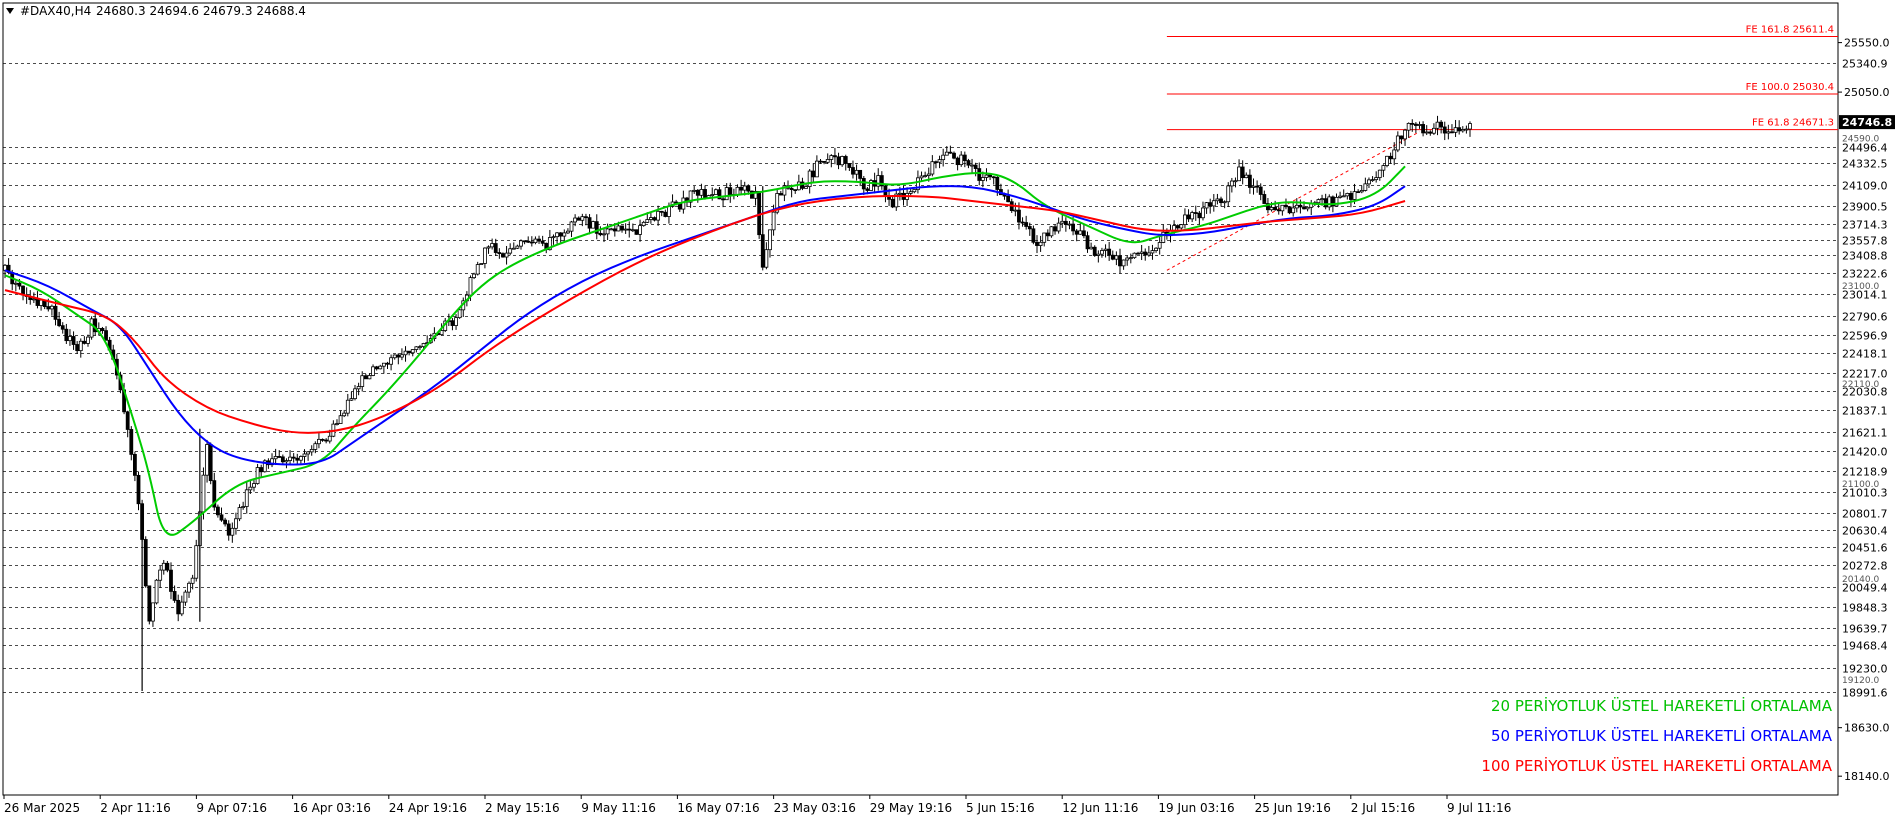 This screenshot has height=824, width=1896. Describe the element at coordinates (1383, 808) in the screenshot. I see `x-axis-label: 2 Jul 15:16` at that location.